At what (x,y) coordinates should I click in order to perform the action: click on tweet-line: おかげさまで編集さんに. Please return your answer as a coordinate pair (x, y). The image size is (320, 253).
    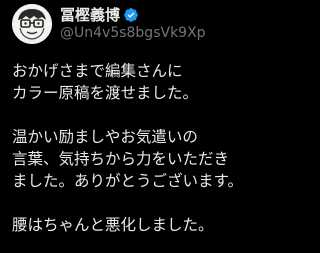
    Looking at the image, I should click on (97, 71).